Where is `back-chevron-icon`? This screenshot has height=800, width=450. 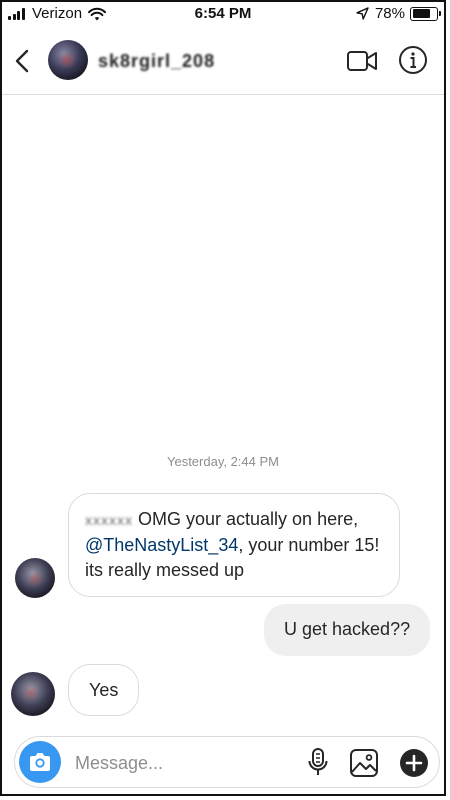
back-chevron-icon is located at coordinates (23, 61).